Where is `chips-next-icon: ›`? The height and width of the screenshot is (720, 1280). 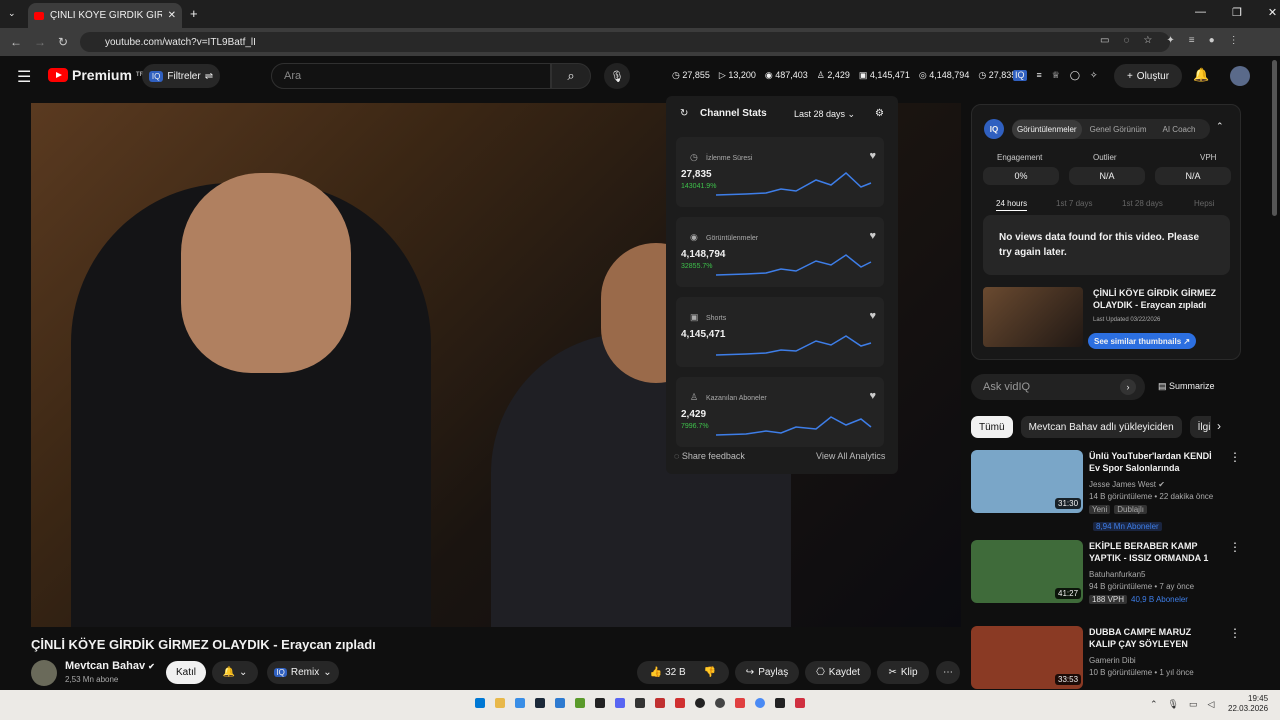 chips-next-icon: › is located at coordinates (1219, 426).